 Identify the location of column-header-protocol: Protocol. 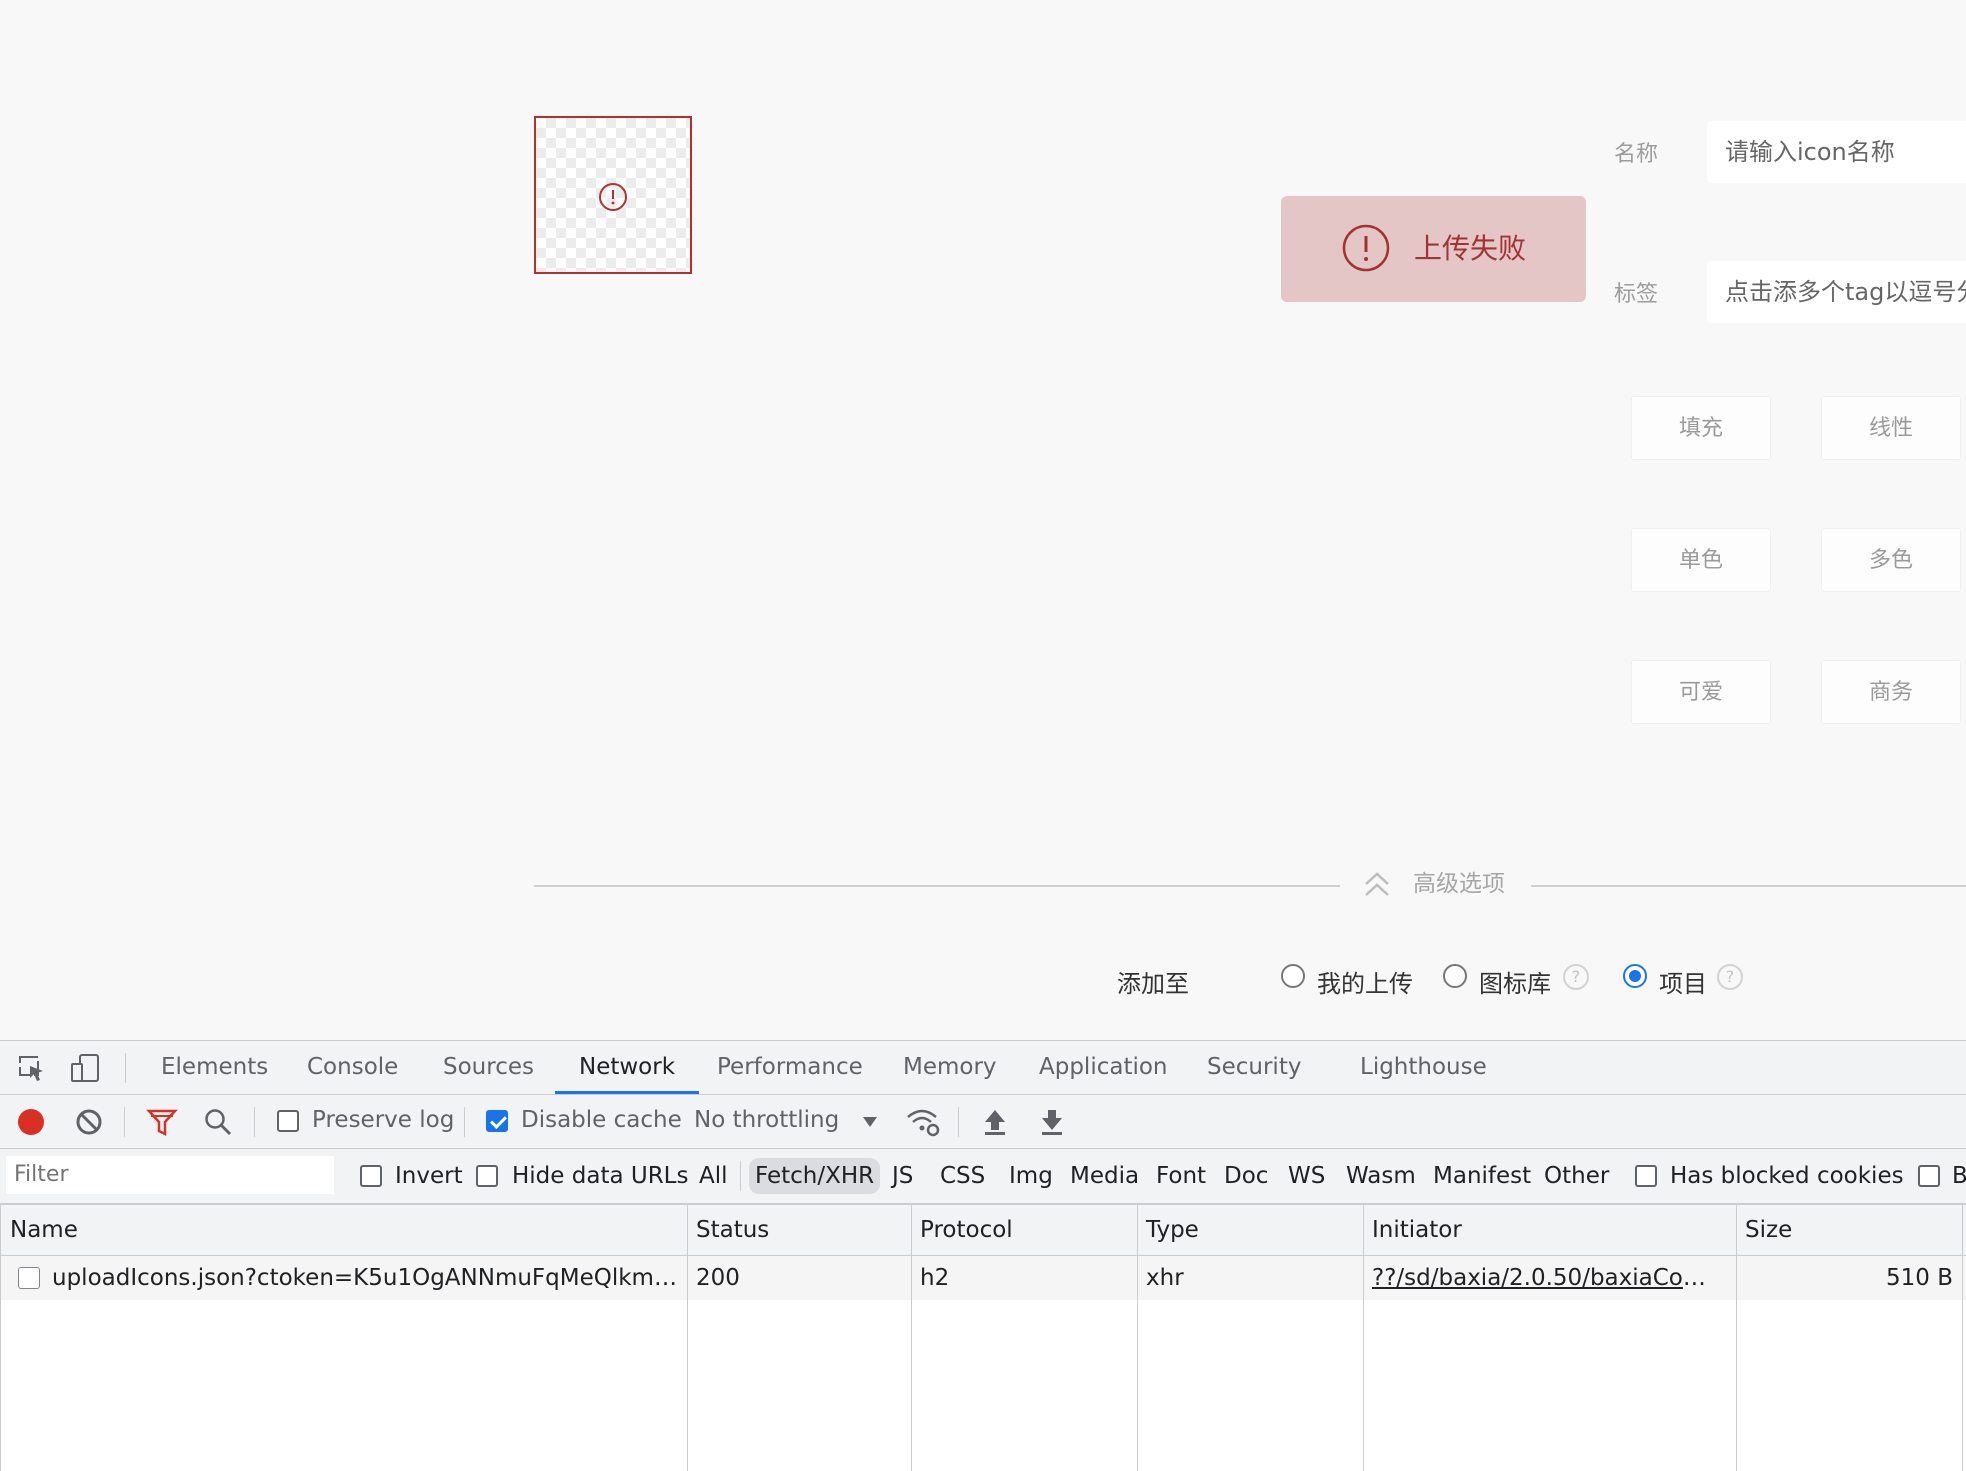
(966, 1230).